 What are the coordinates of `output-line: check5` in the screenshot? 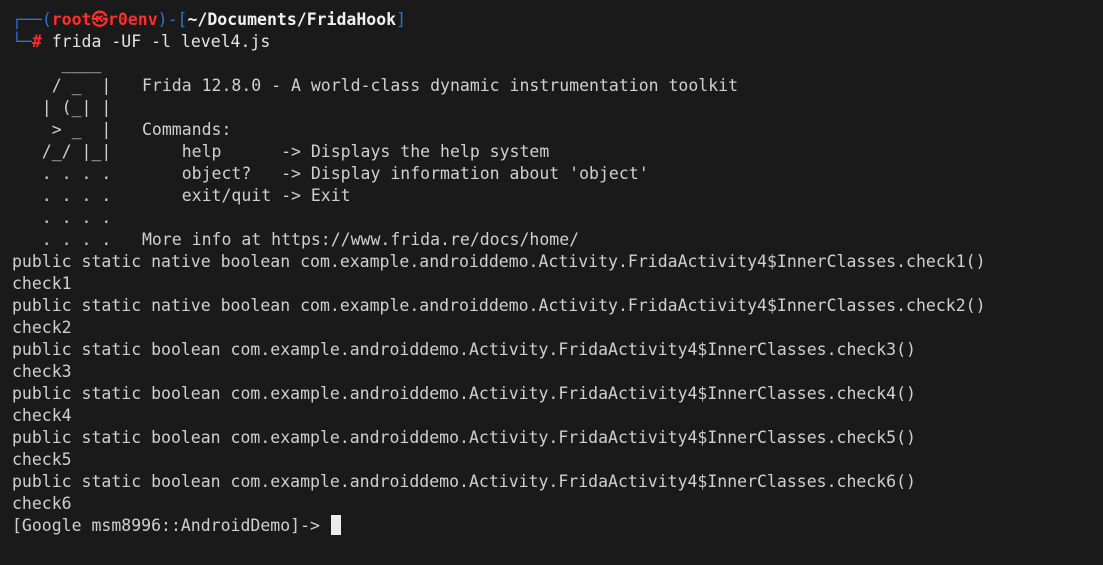 It's located at (42, 459).